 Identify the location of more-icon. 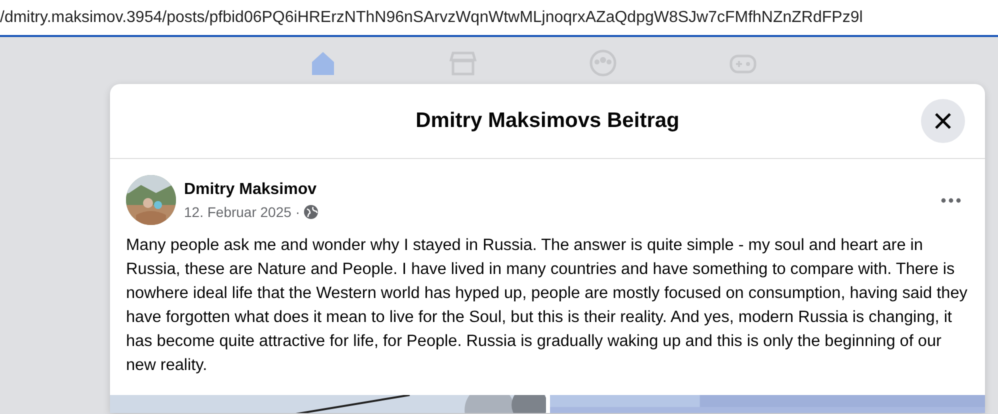
(951, 200).